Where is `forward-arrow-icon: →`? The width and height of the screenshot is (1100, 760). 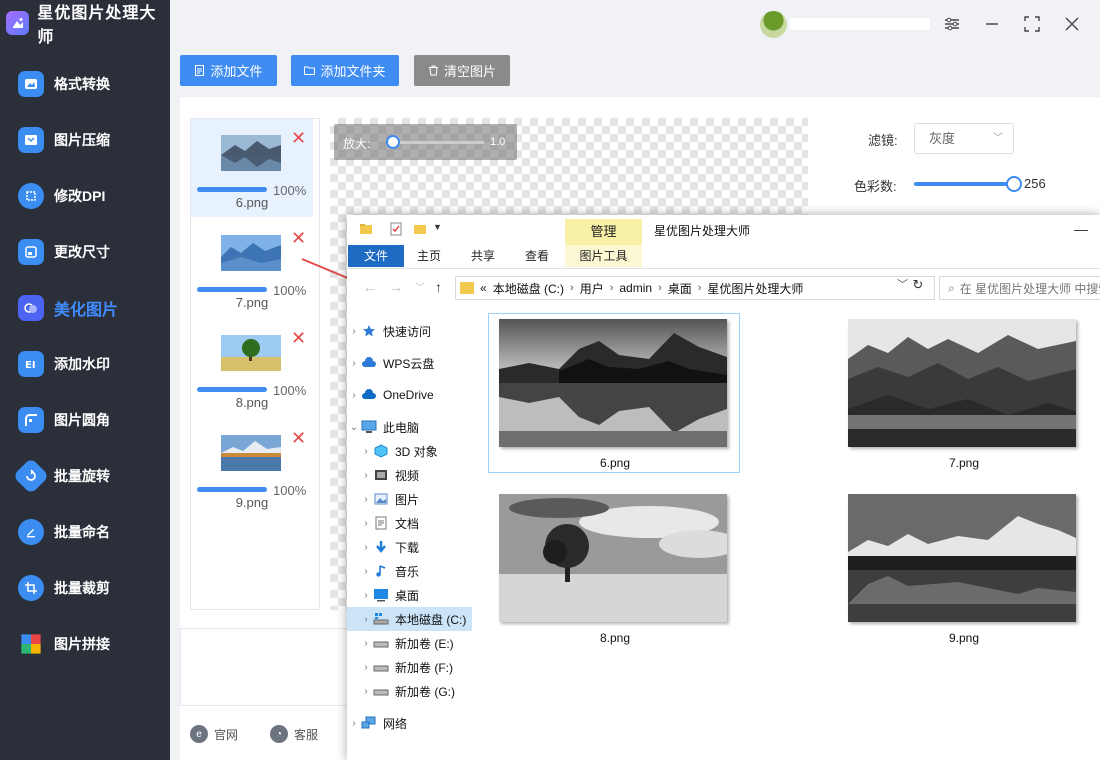 forward-arrow-icon: → is located at coordinates (396, 287).